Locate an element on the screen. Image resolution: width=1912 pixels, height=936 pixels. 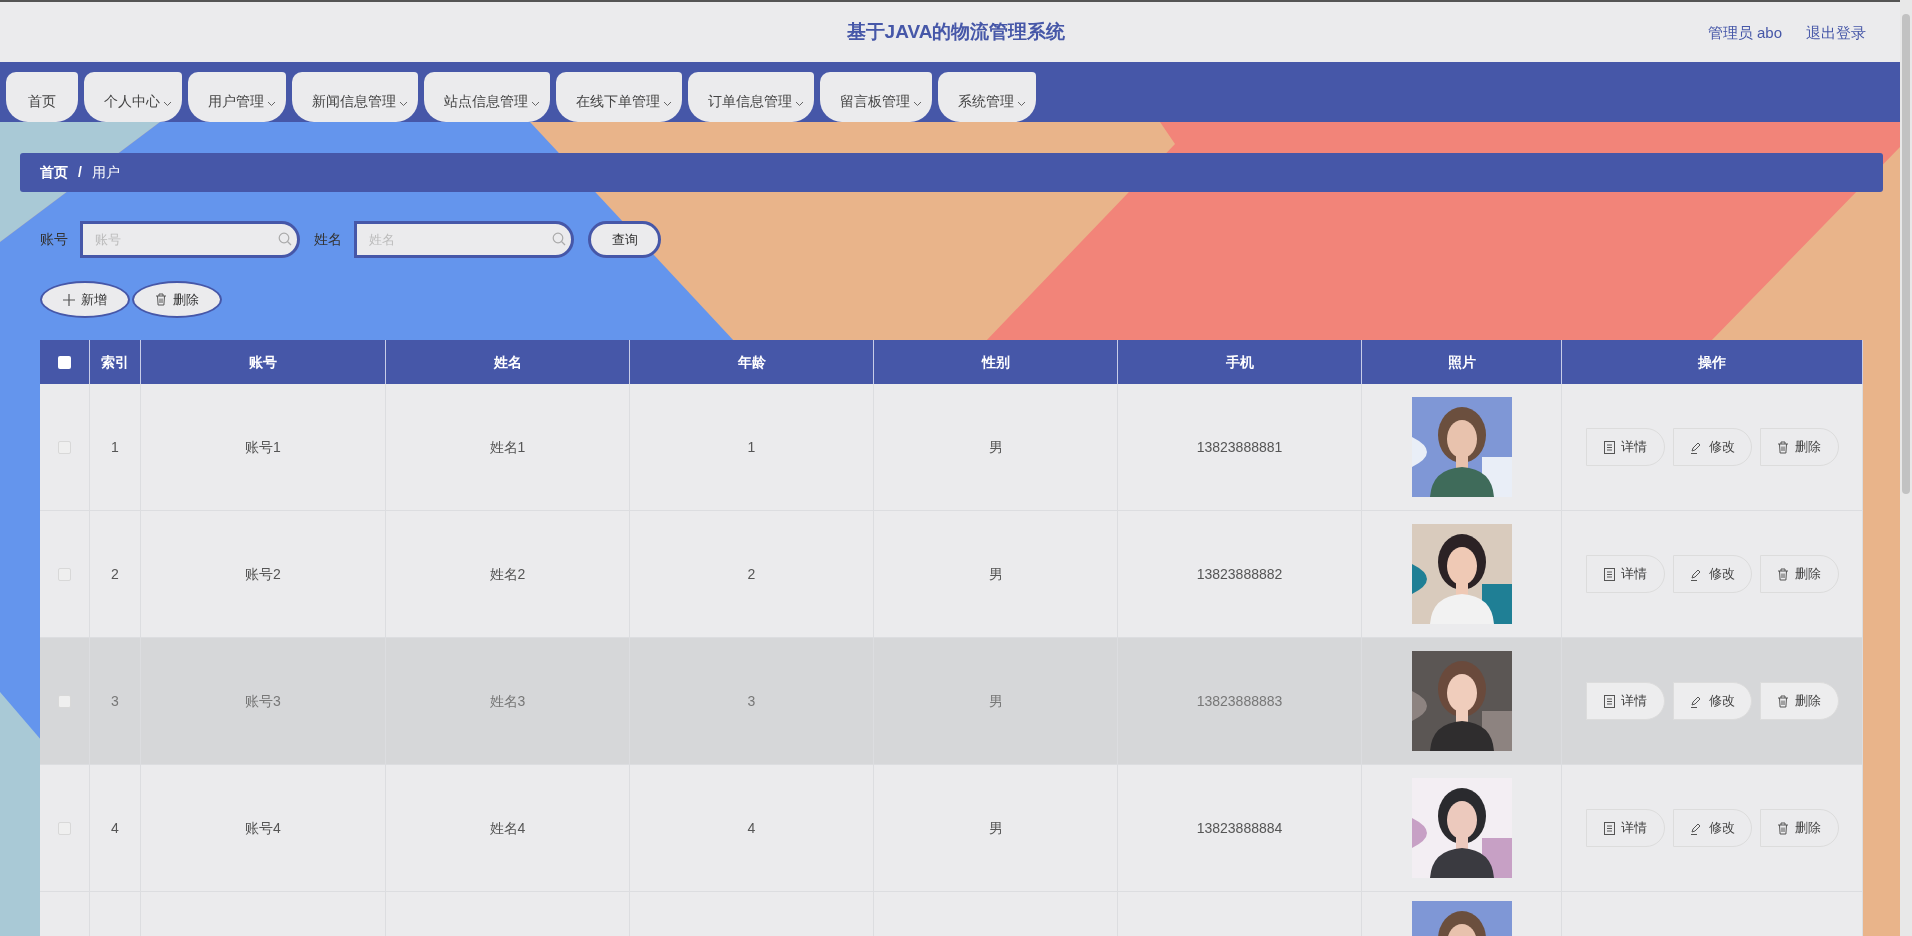
nav-tab: 站点信息管理 is located at coordinates (487, 97).